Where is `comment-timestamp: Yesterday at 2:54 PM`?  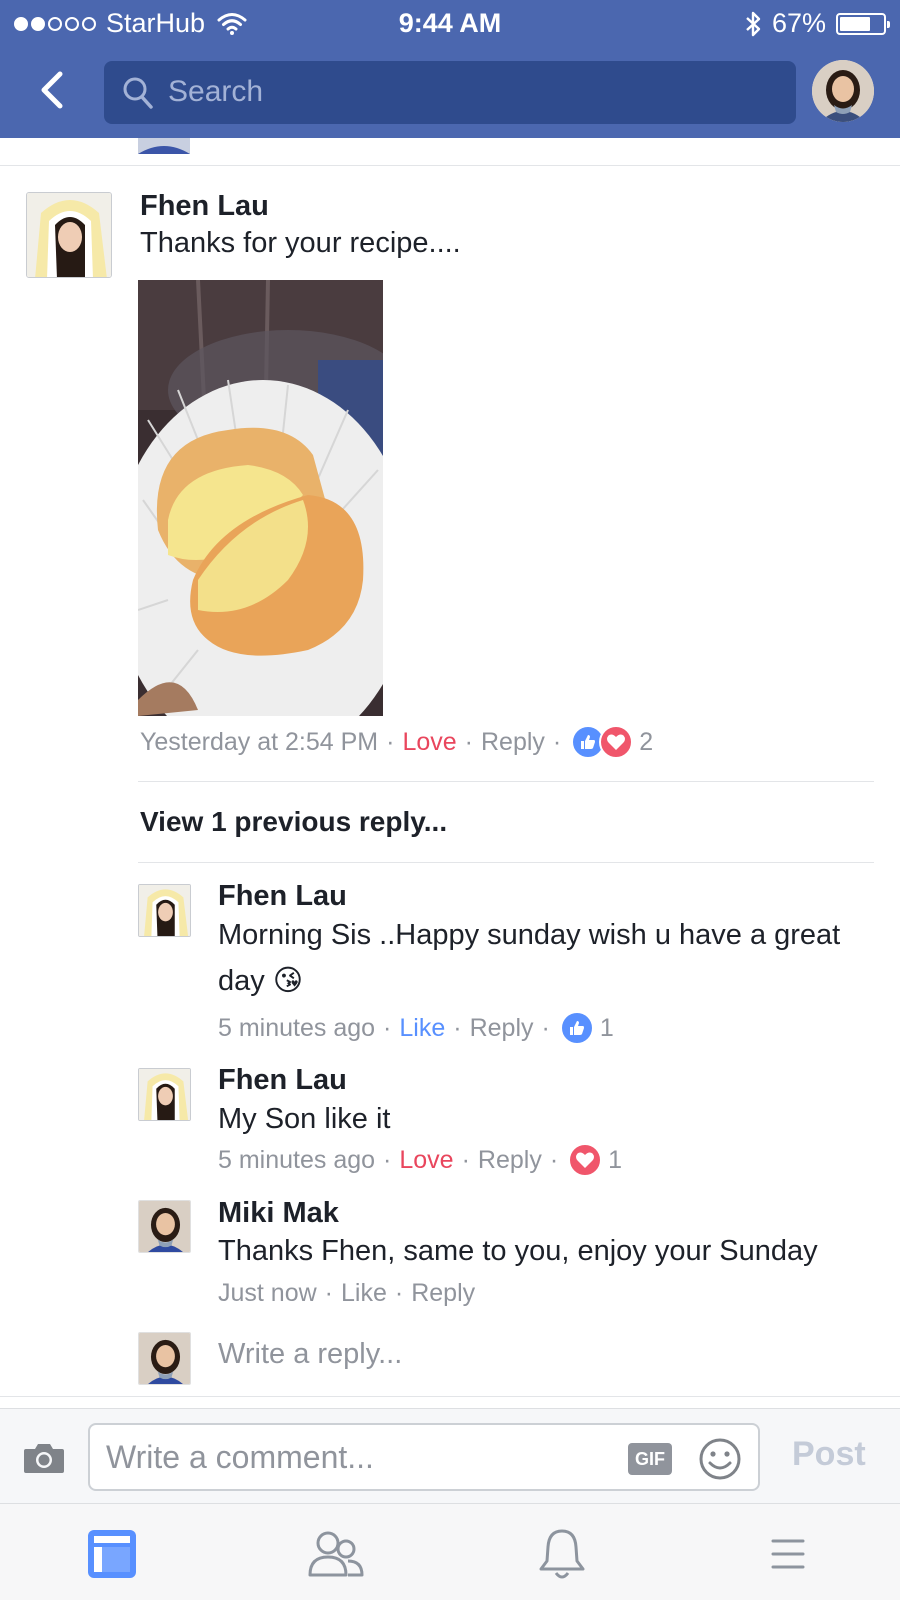
comment-timestamp: Yesterday at 2:54 PM is located at coordinates (259, 742).